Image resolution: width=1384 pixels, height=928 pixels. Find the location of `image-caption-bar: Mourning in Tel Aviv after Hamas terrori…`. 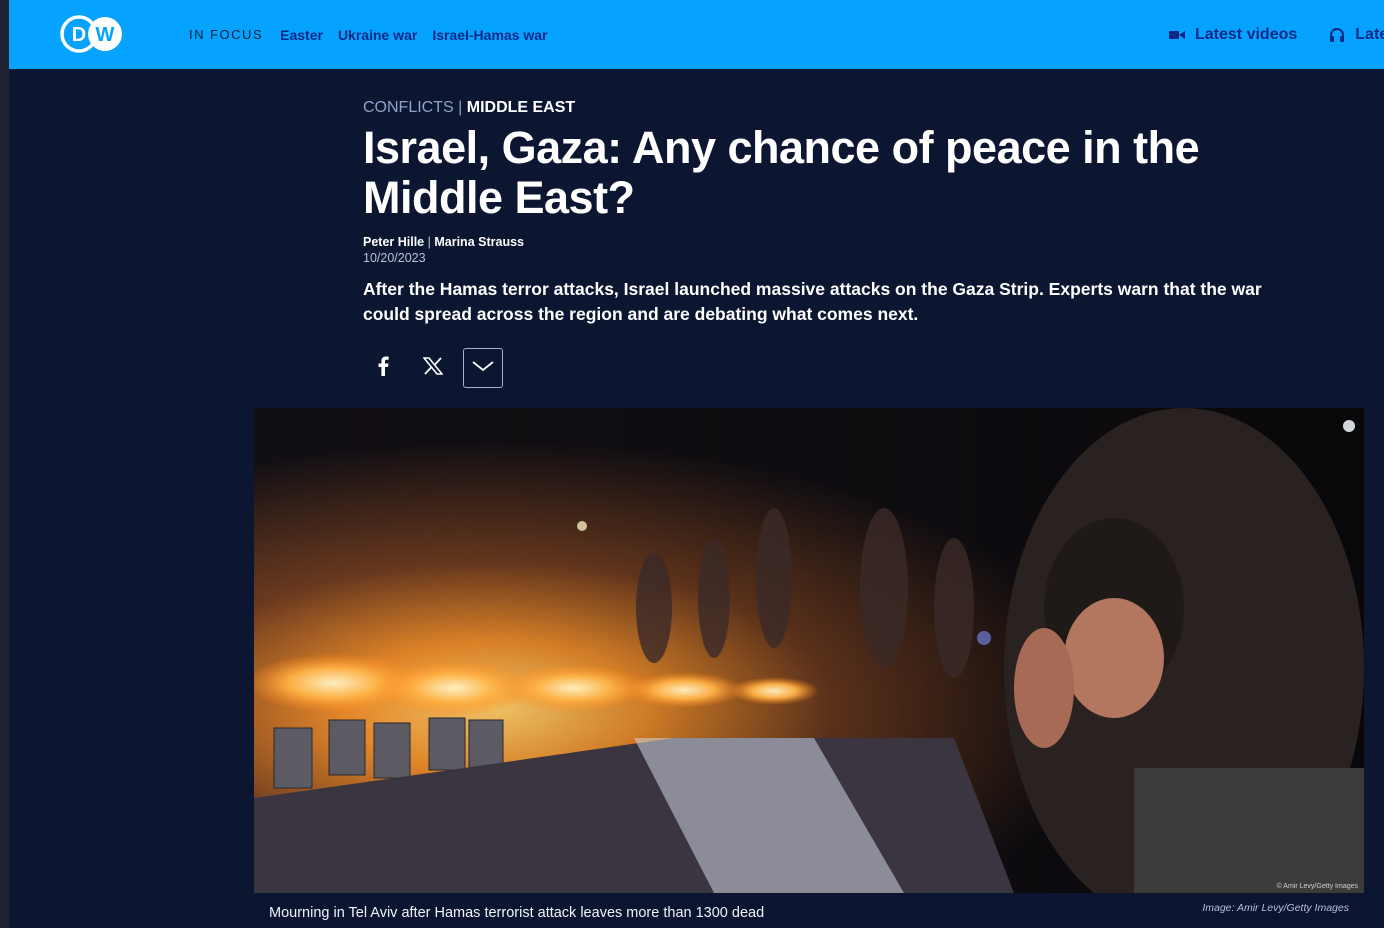

image-caption-bar: Mourning in Tel Aviv after Hamas terrori… is located at coordinates (809, 910).